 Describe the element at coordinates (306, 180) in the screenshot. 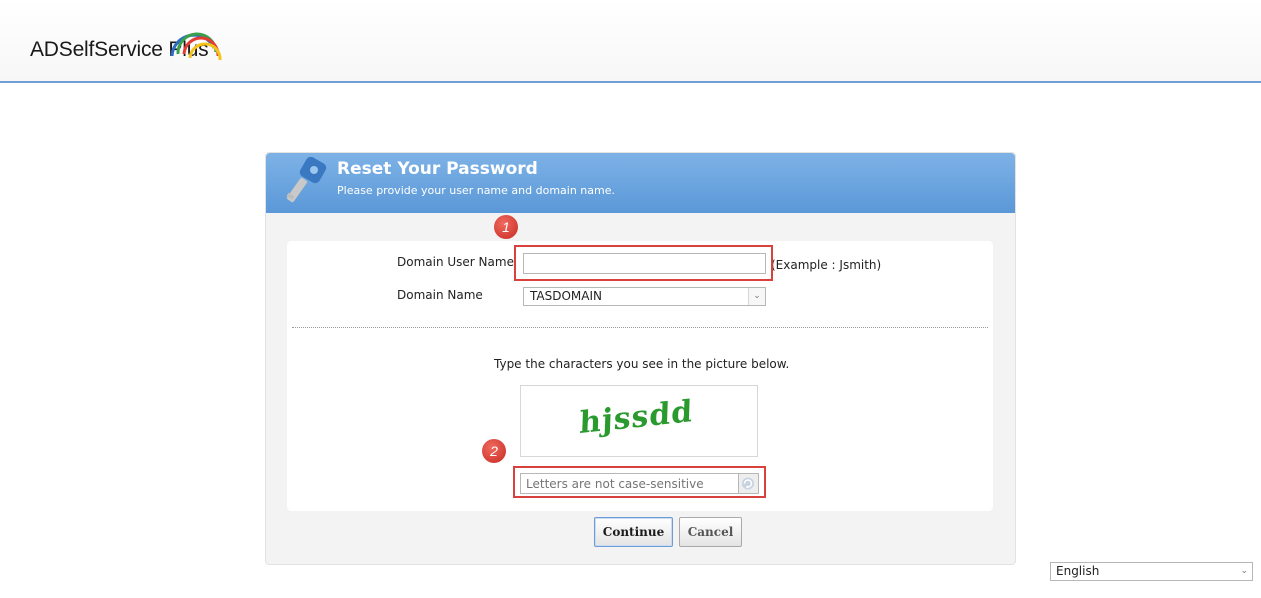

I see `key-icon` at that location.